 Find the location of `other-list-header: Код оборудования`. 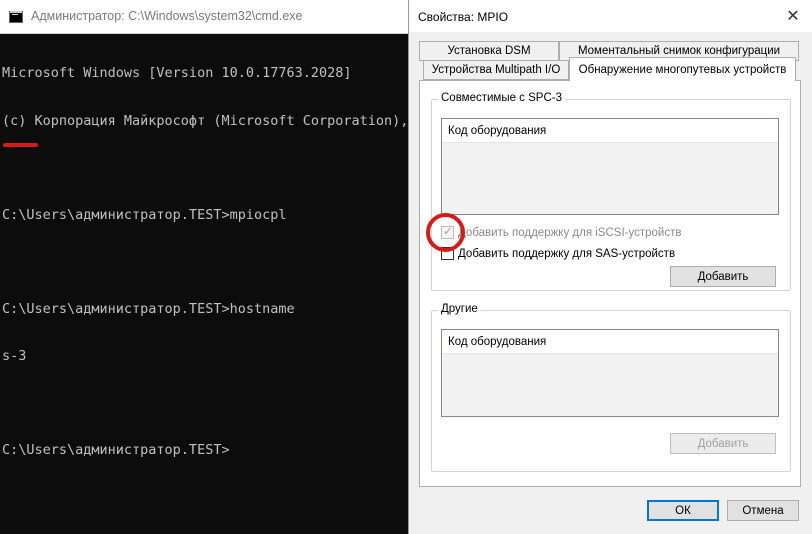

other-list-header: Код оборудования is located at coordinates (610, 342).